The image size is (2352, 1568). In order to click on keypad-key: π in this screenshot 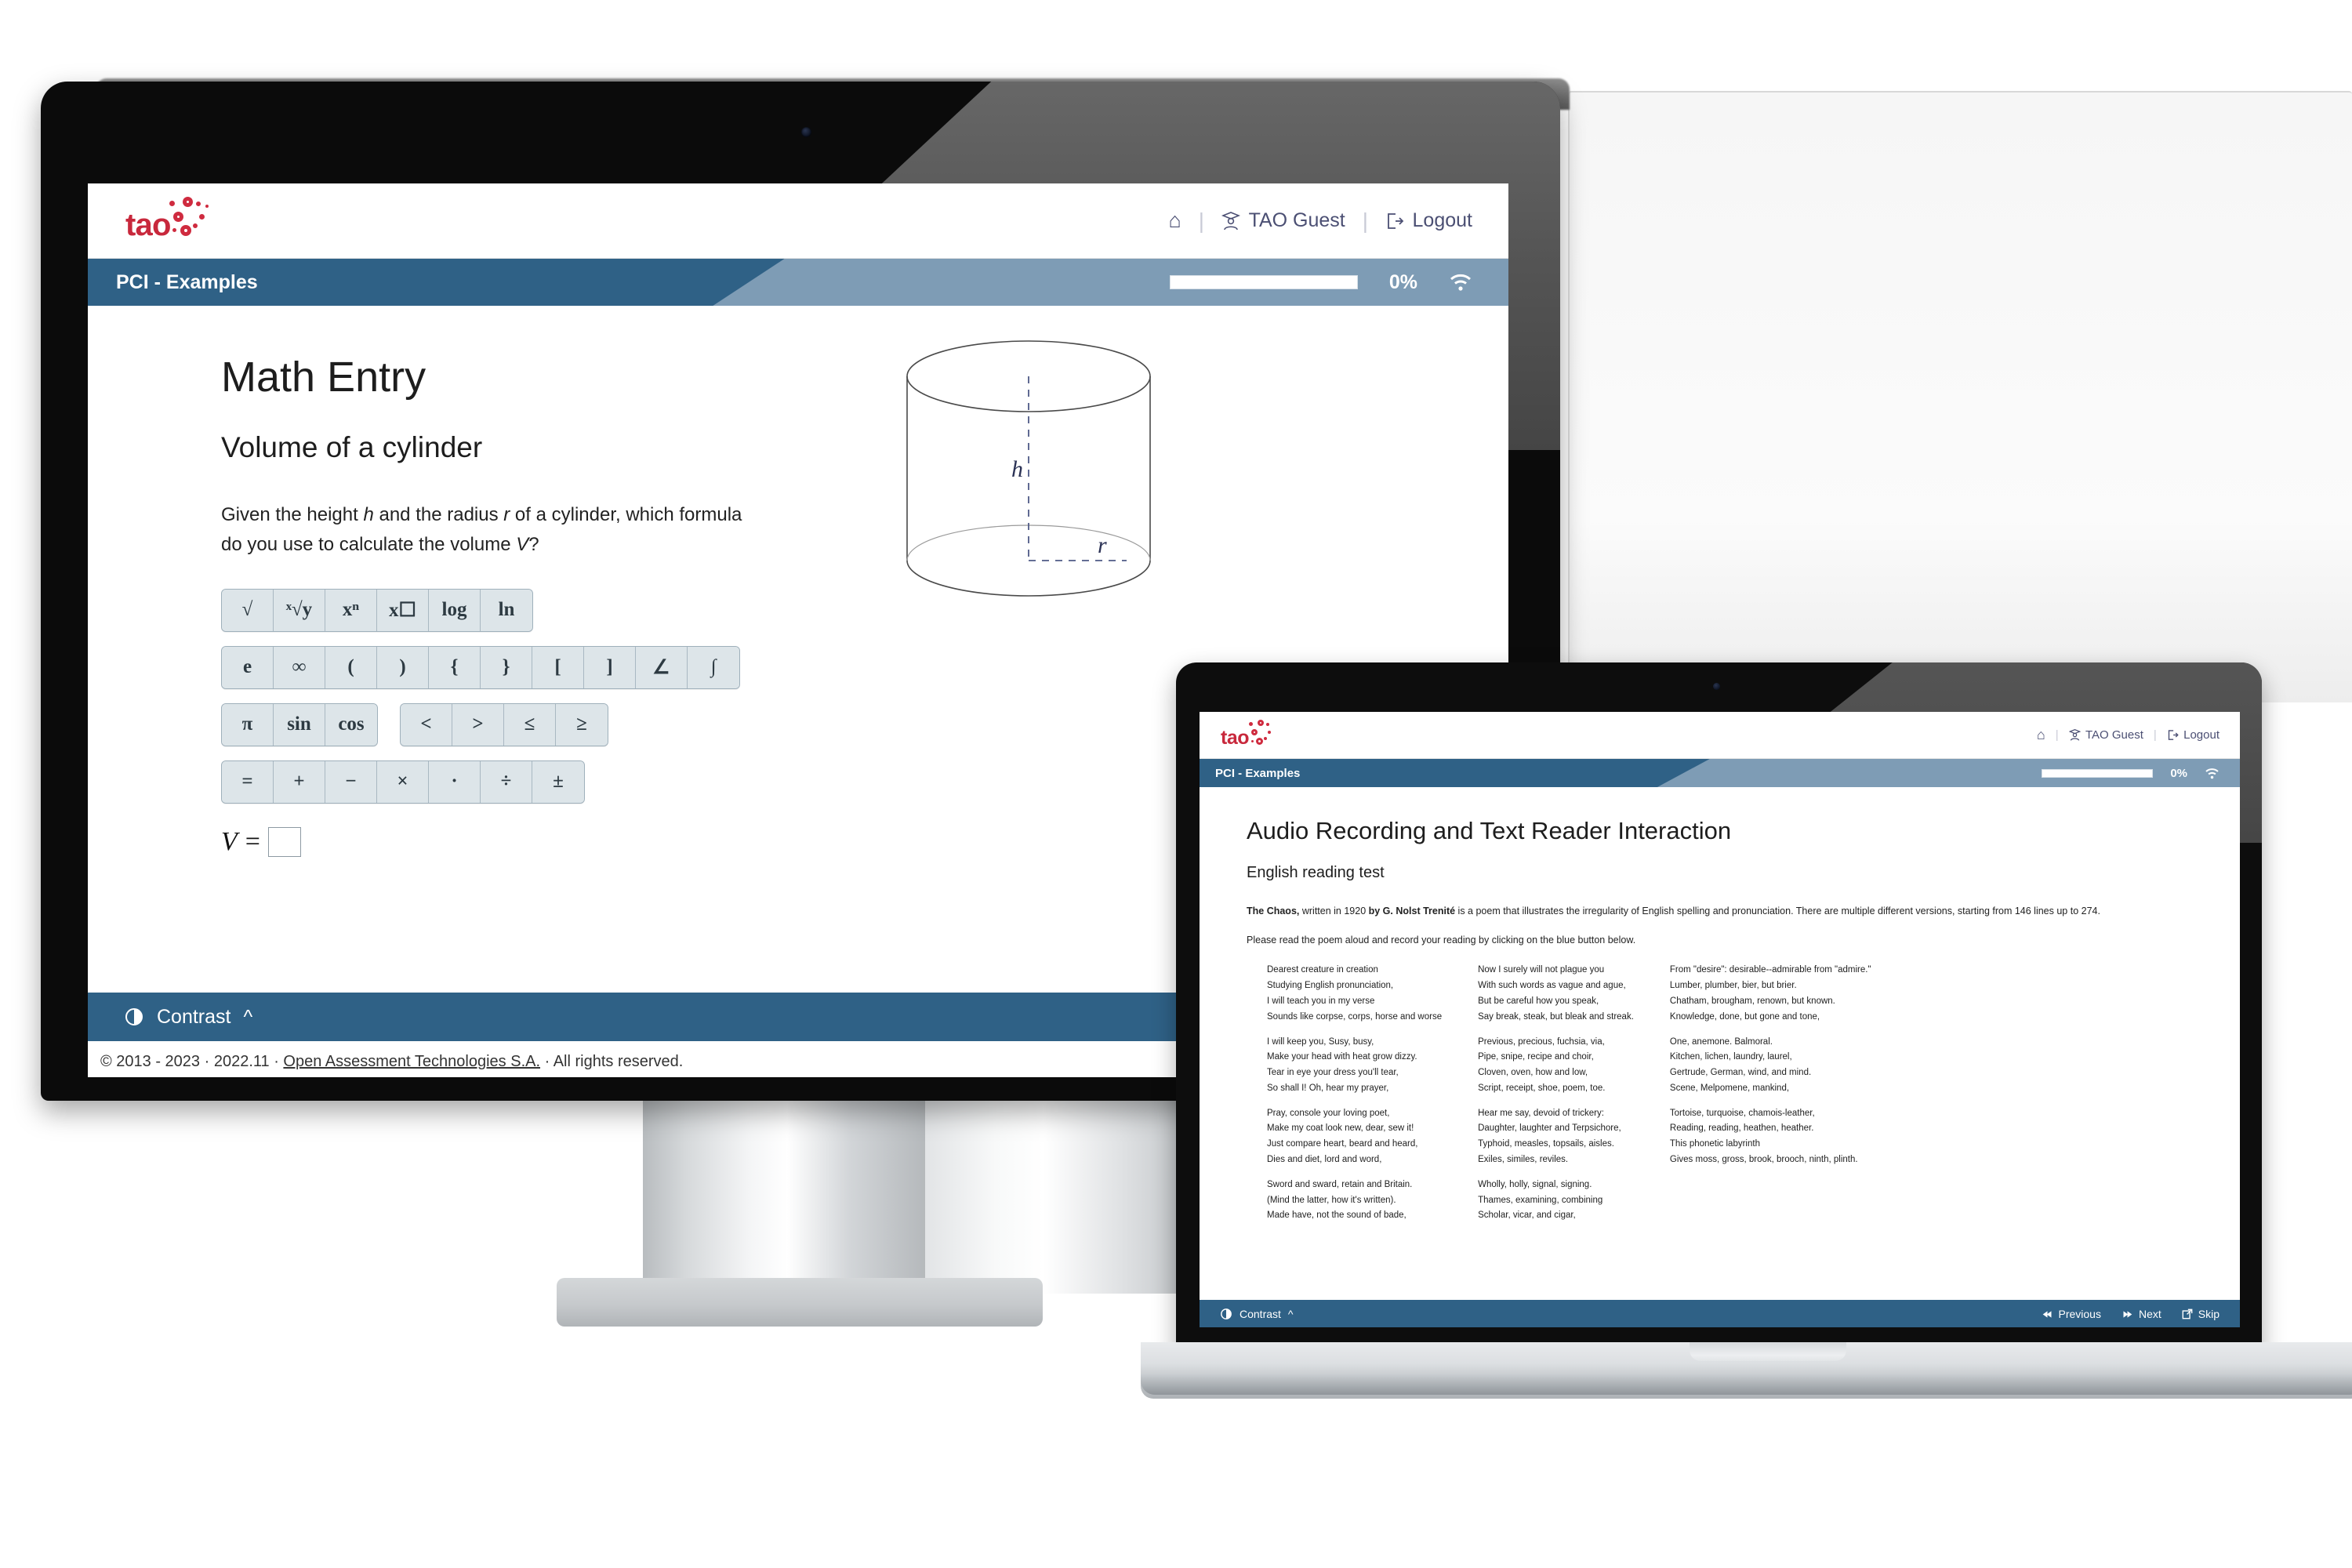, I will do `click(248, 724)`.